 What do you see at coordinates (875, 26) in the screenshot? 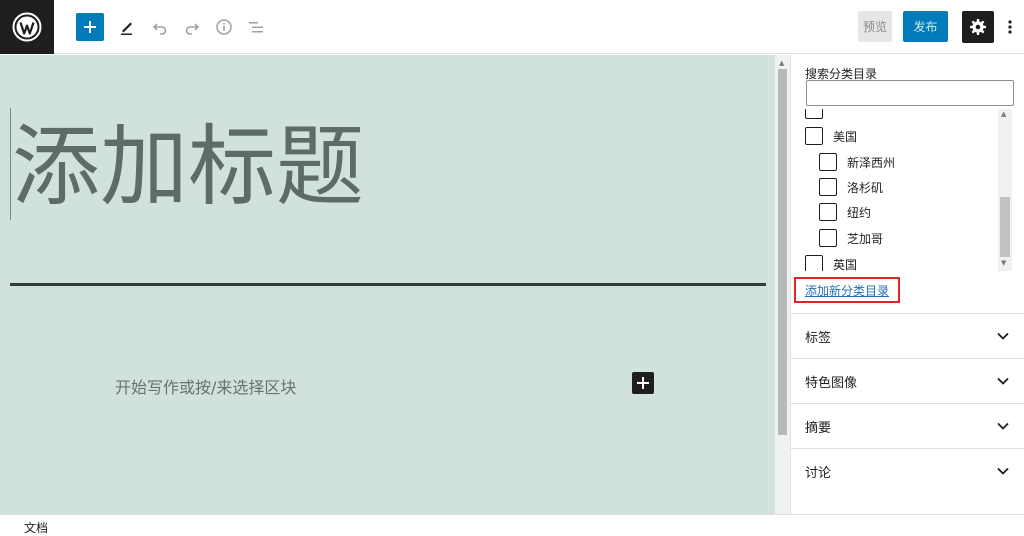
I see `preview-button: 预览` at bounding box center [875, 26].